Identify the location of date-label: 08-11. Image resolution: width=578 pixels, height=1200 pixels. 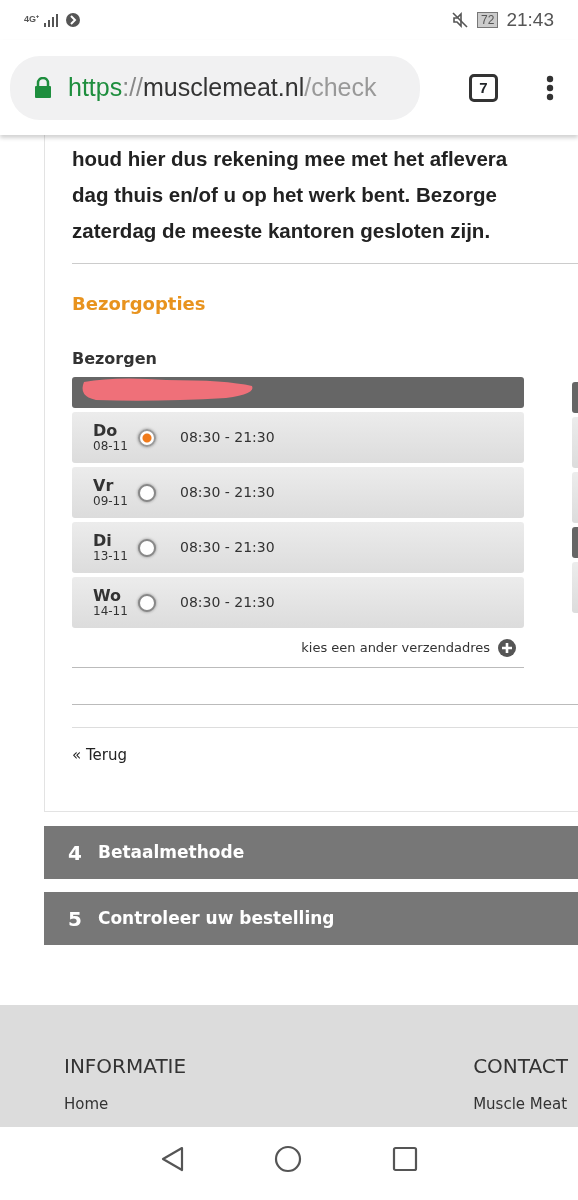
(111, 446).